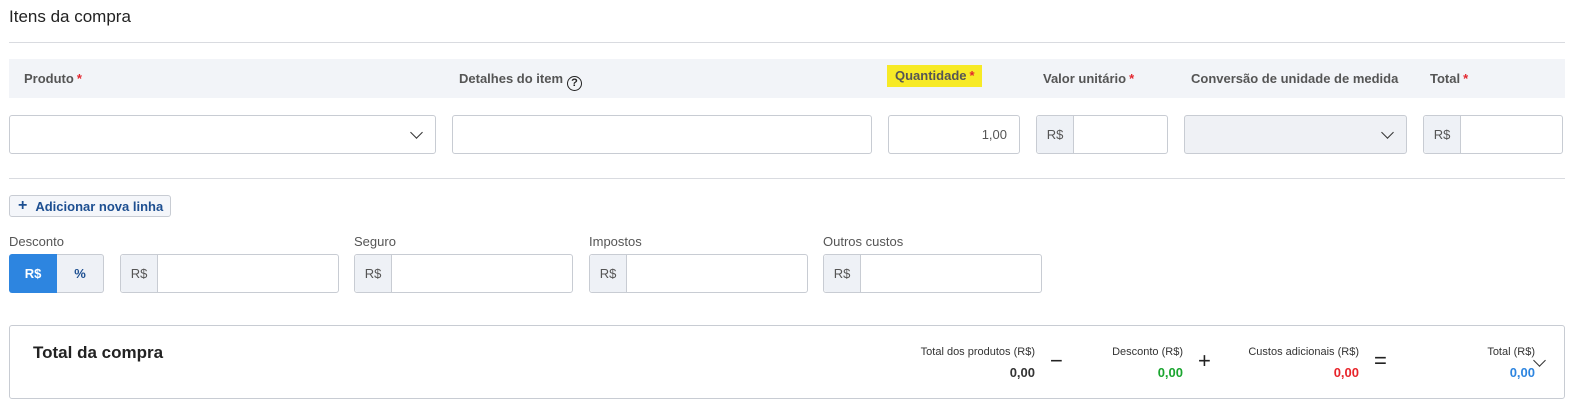 Image resolution: width=1588 pixels, height=410 pixels. I want to click on impostos-input: R$, so click(698, 273).